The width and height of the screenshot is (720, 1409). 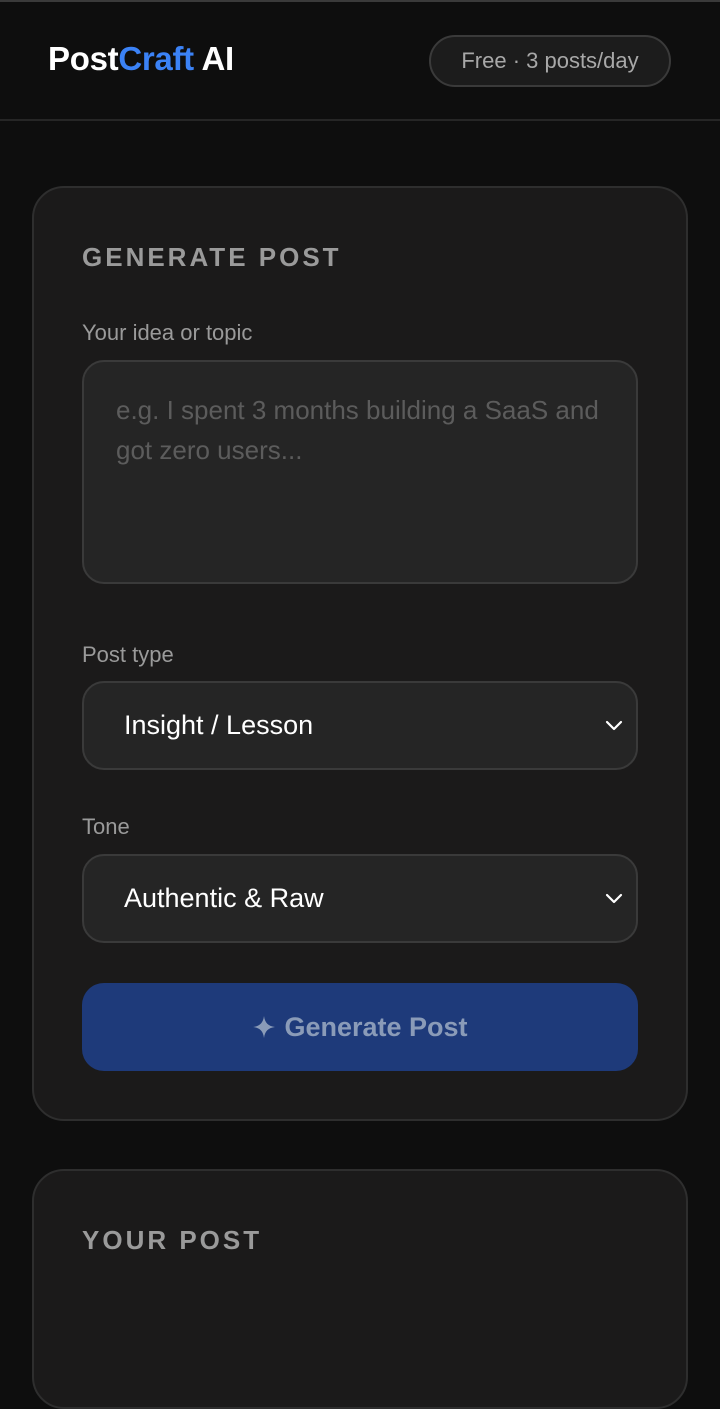 What do you see at coordinates (264, 1027) in the screenshot?
I see `sparkle-icon` at bounding box center [264, 1027].